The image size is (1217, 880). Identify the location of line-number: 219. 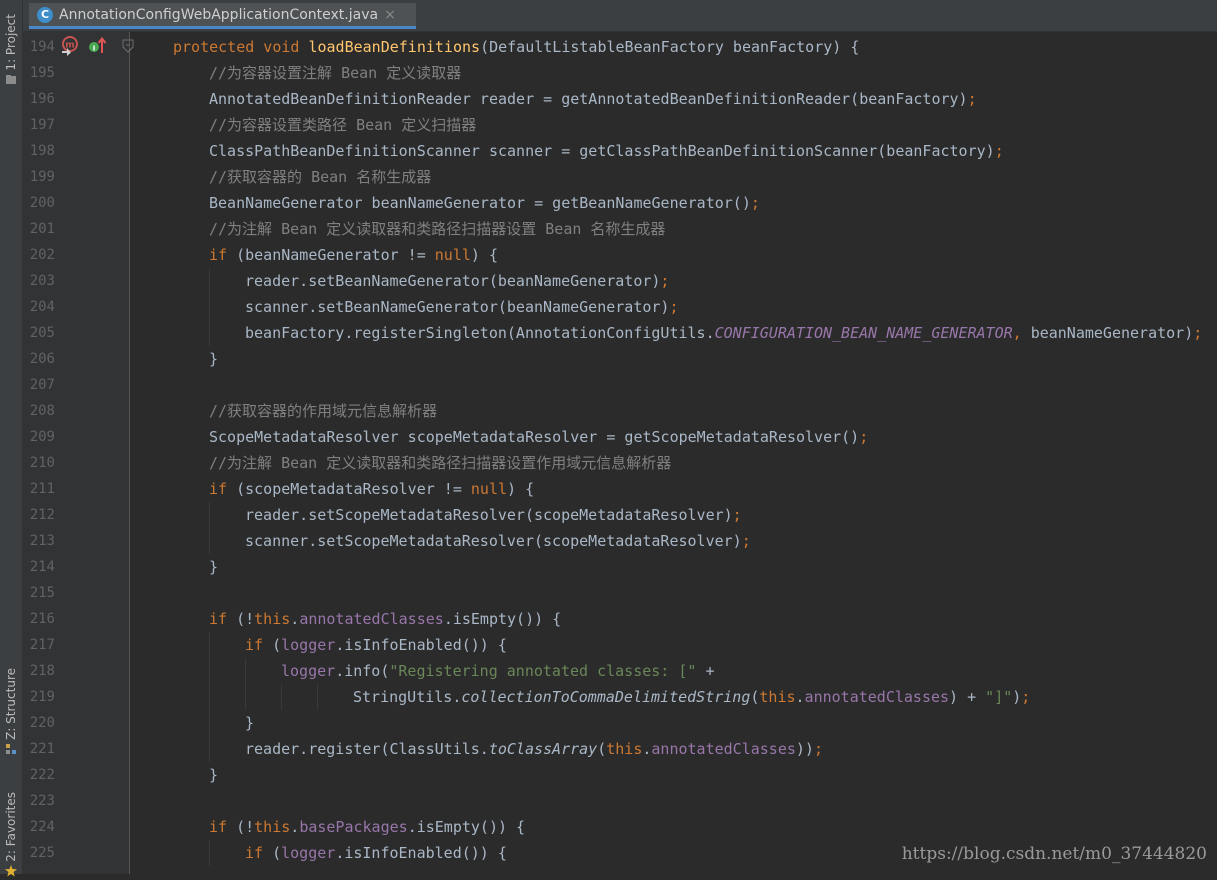
(42, 697).